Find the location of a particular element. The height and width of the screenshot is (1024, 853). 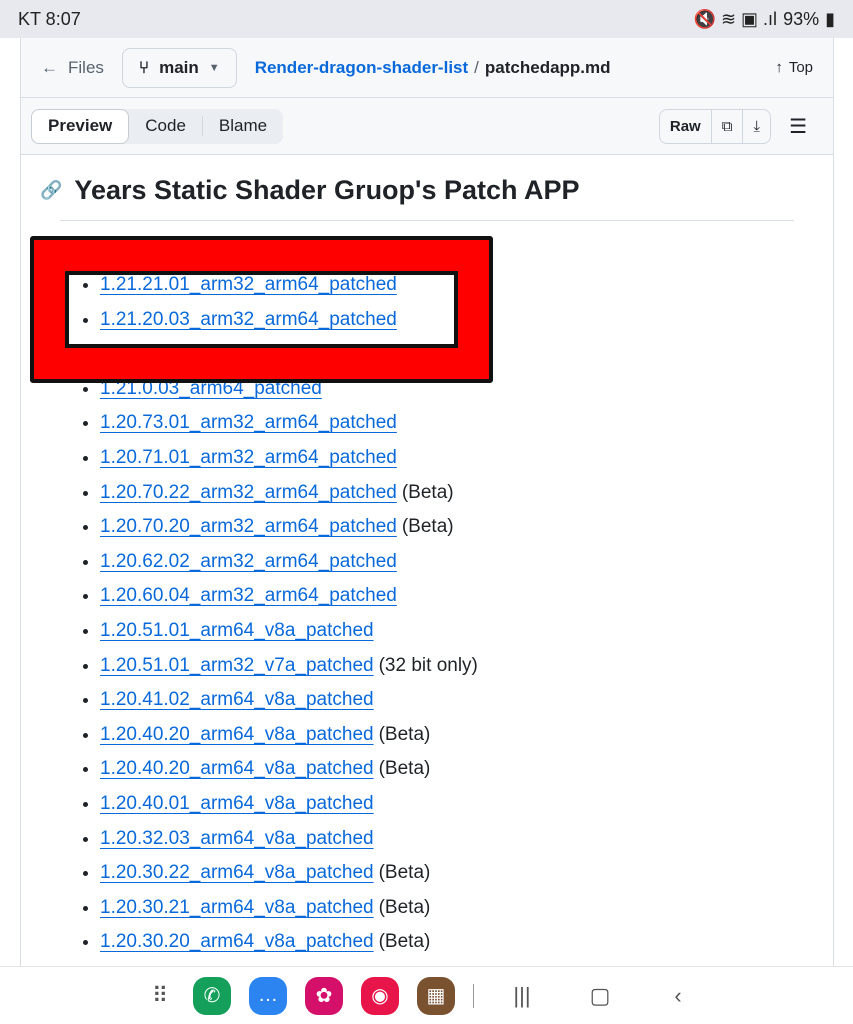

battery-icon: ▮ is located at coordinates (830, 18).